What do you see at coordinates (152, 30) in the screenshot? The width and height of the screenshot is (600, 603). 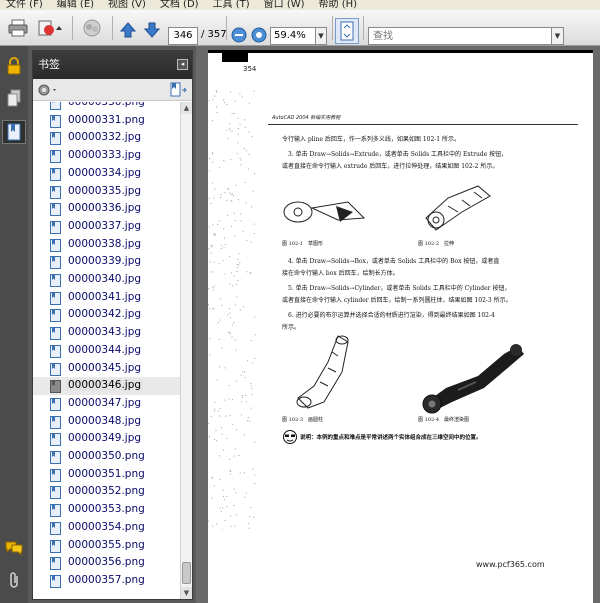 I see `next-page-icon` at bounding box center [152, 30].